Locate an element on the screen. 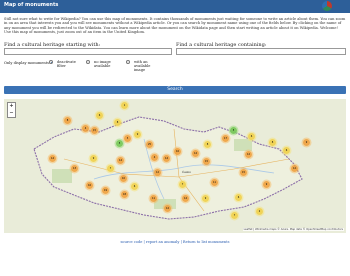 The width and height of the screenshot is (350, 276). radio-label-no-image: no image available is located at coordinates (102, 64).